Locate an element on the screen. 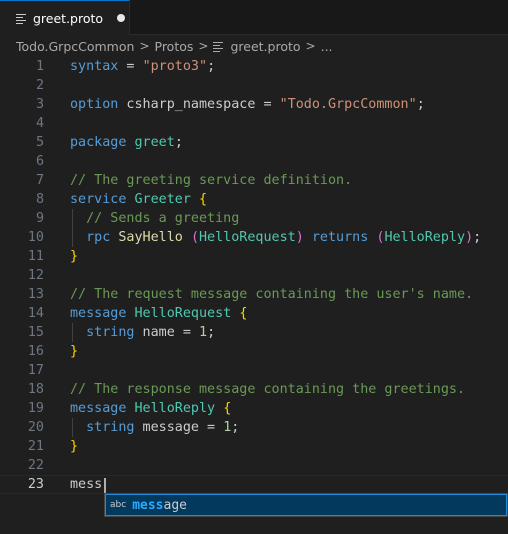 This screenshot has width=508, height=534. code-text: string message = 1; is located at coordinates (154, 427).